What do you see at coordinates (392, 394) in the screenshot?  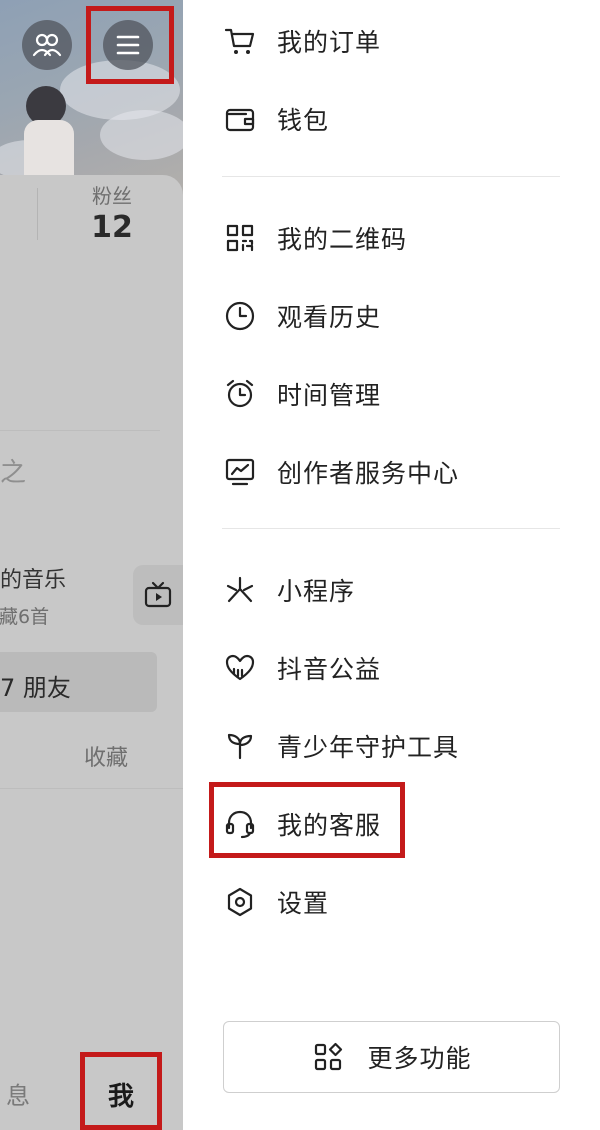 I see `menu-item-time-management: 时间管理` at bounding box center [392, 394].